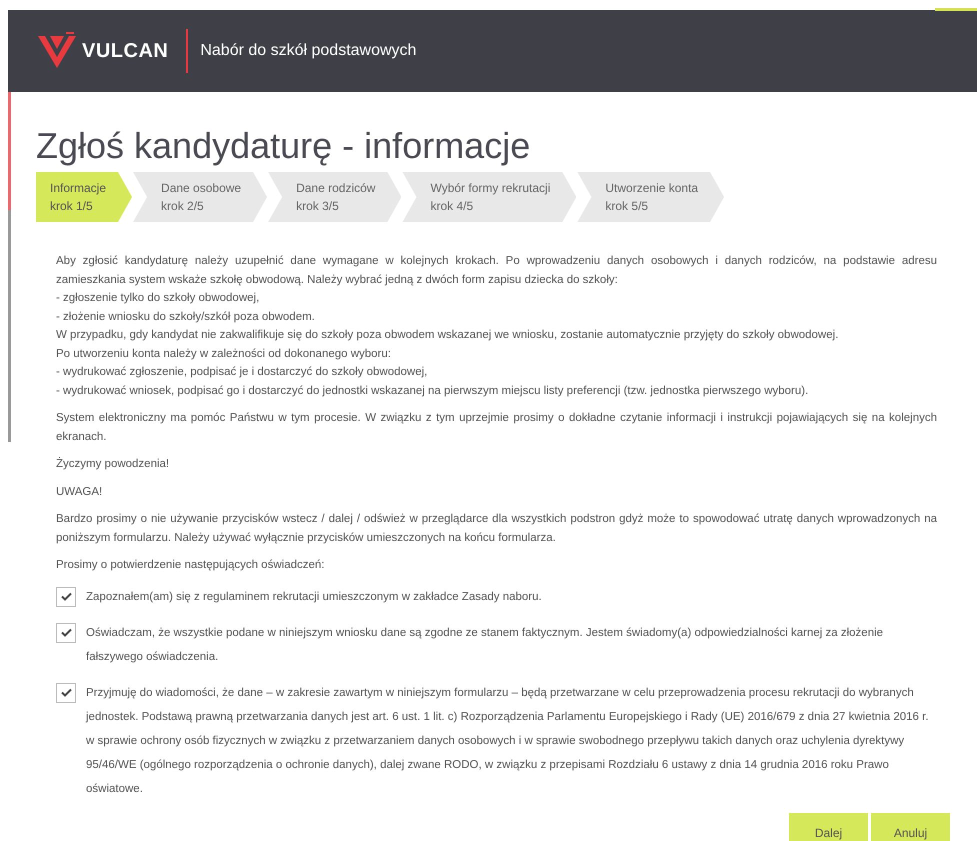  Describe the element at coordinates (433, 391) in the screenshot. I see `info-text: - wydrukować wniosek, podpisać go i dostarczyć do jednostki wskazanej na pierwszym miejscu listy preferencji (tzw. jednostka pierwszego wyboru).` at that location.